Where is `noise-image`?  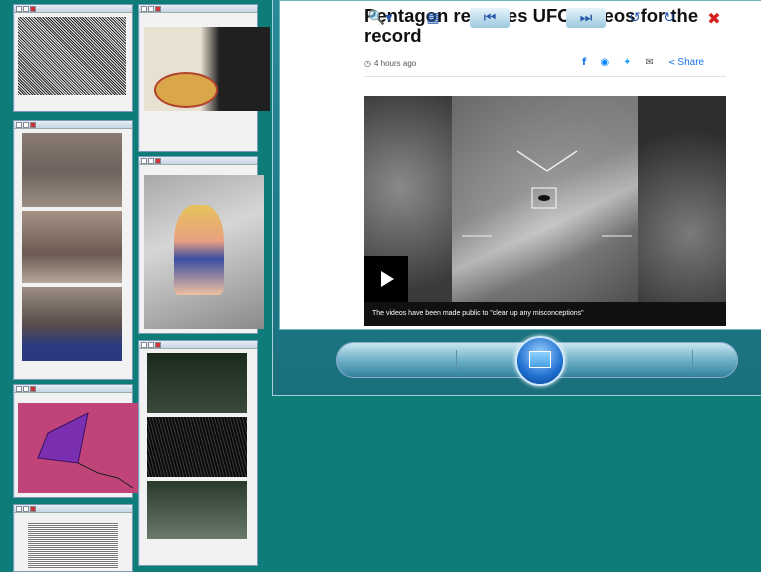 noise-image is located at coordinates (72, 56).